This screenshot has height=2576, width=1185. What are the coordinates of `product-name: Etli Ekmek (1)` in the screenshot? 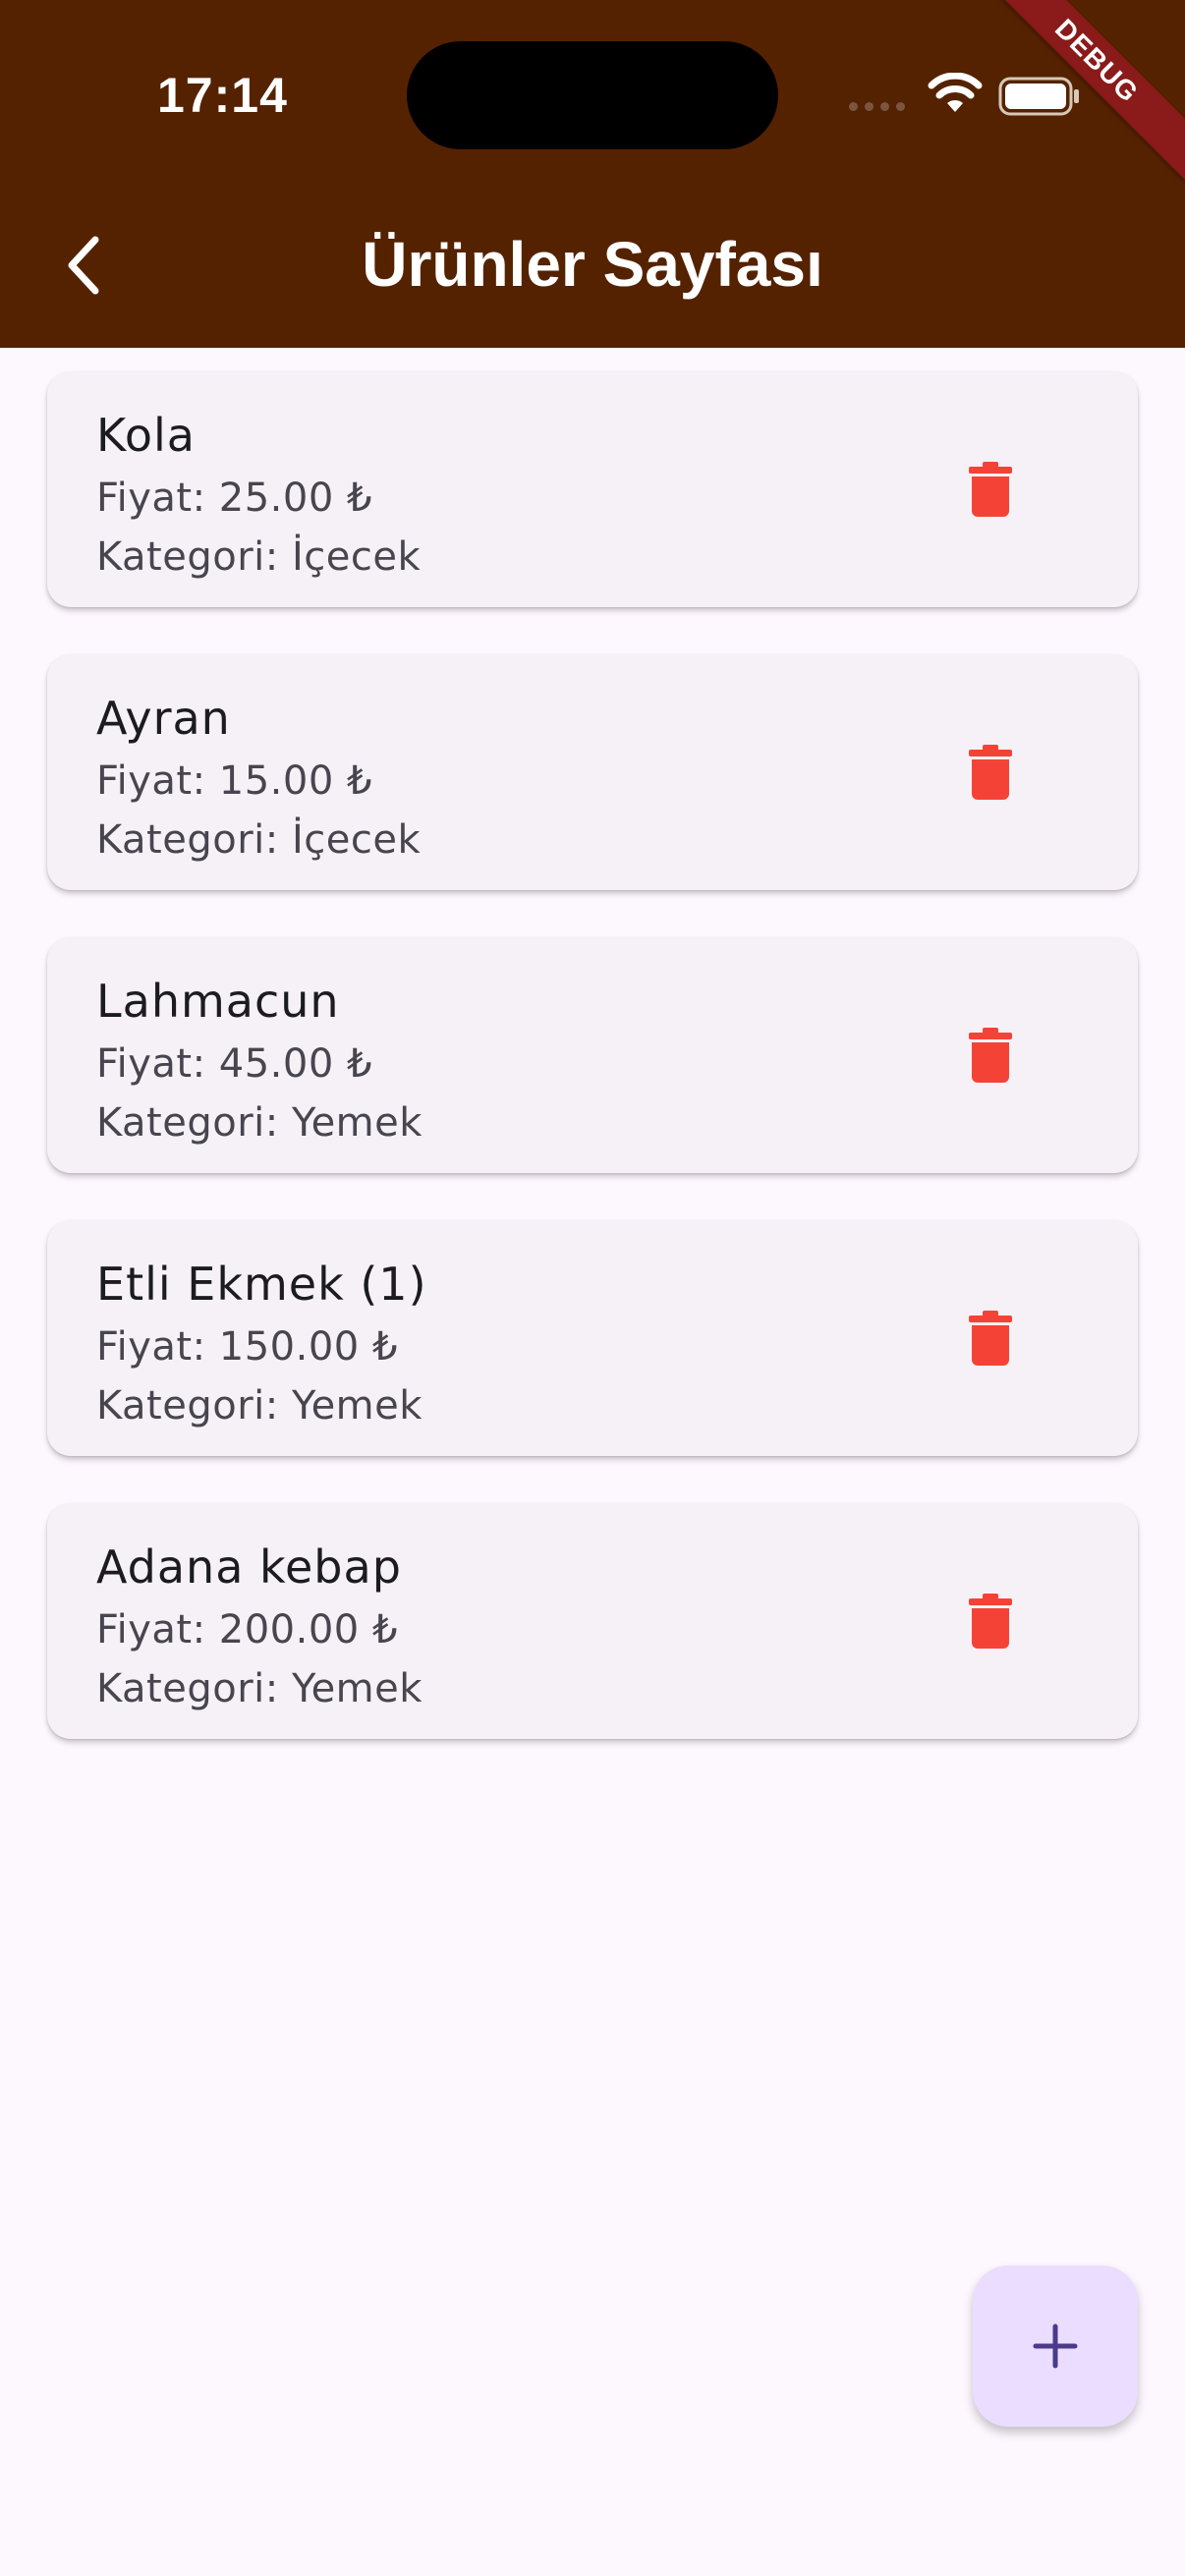 It's located at (261, 1284).